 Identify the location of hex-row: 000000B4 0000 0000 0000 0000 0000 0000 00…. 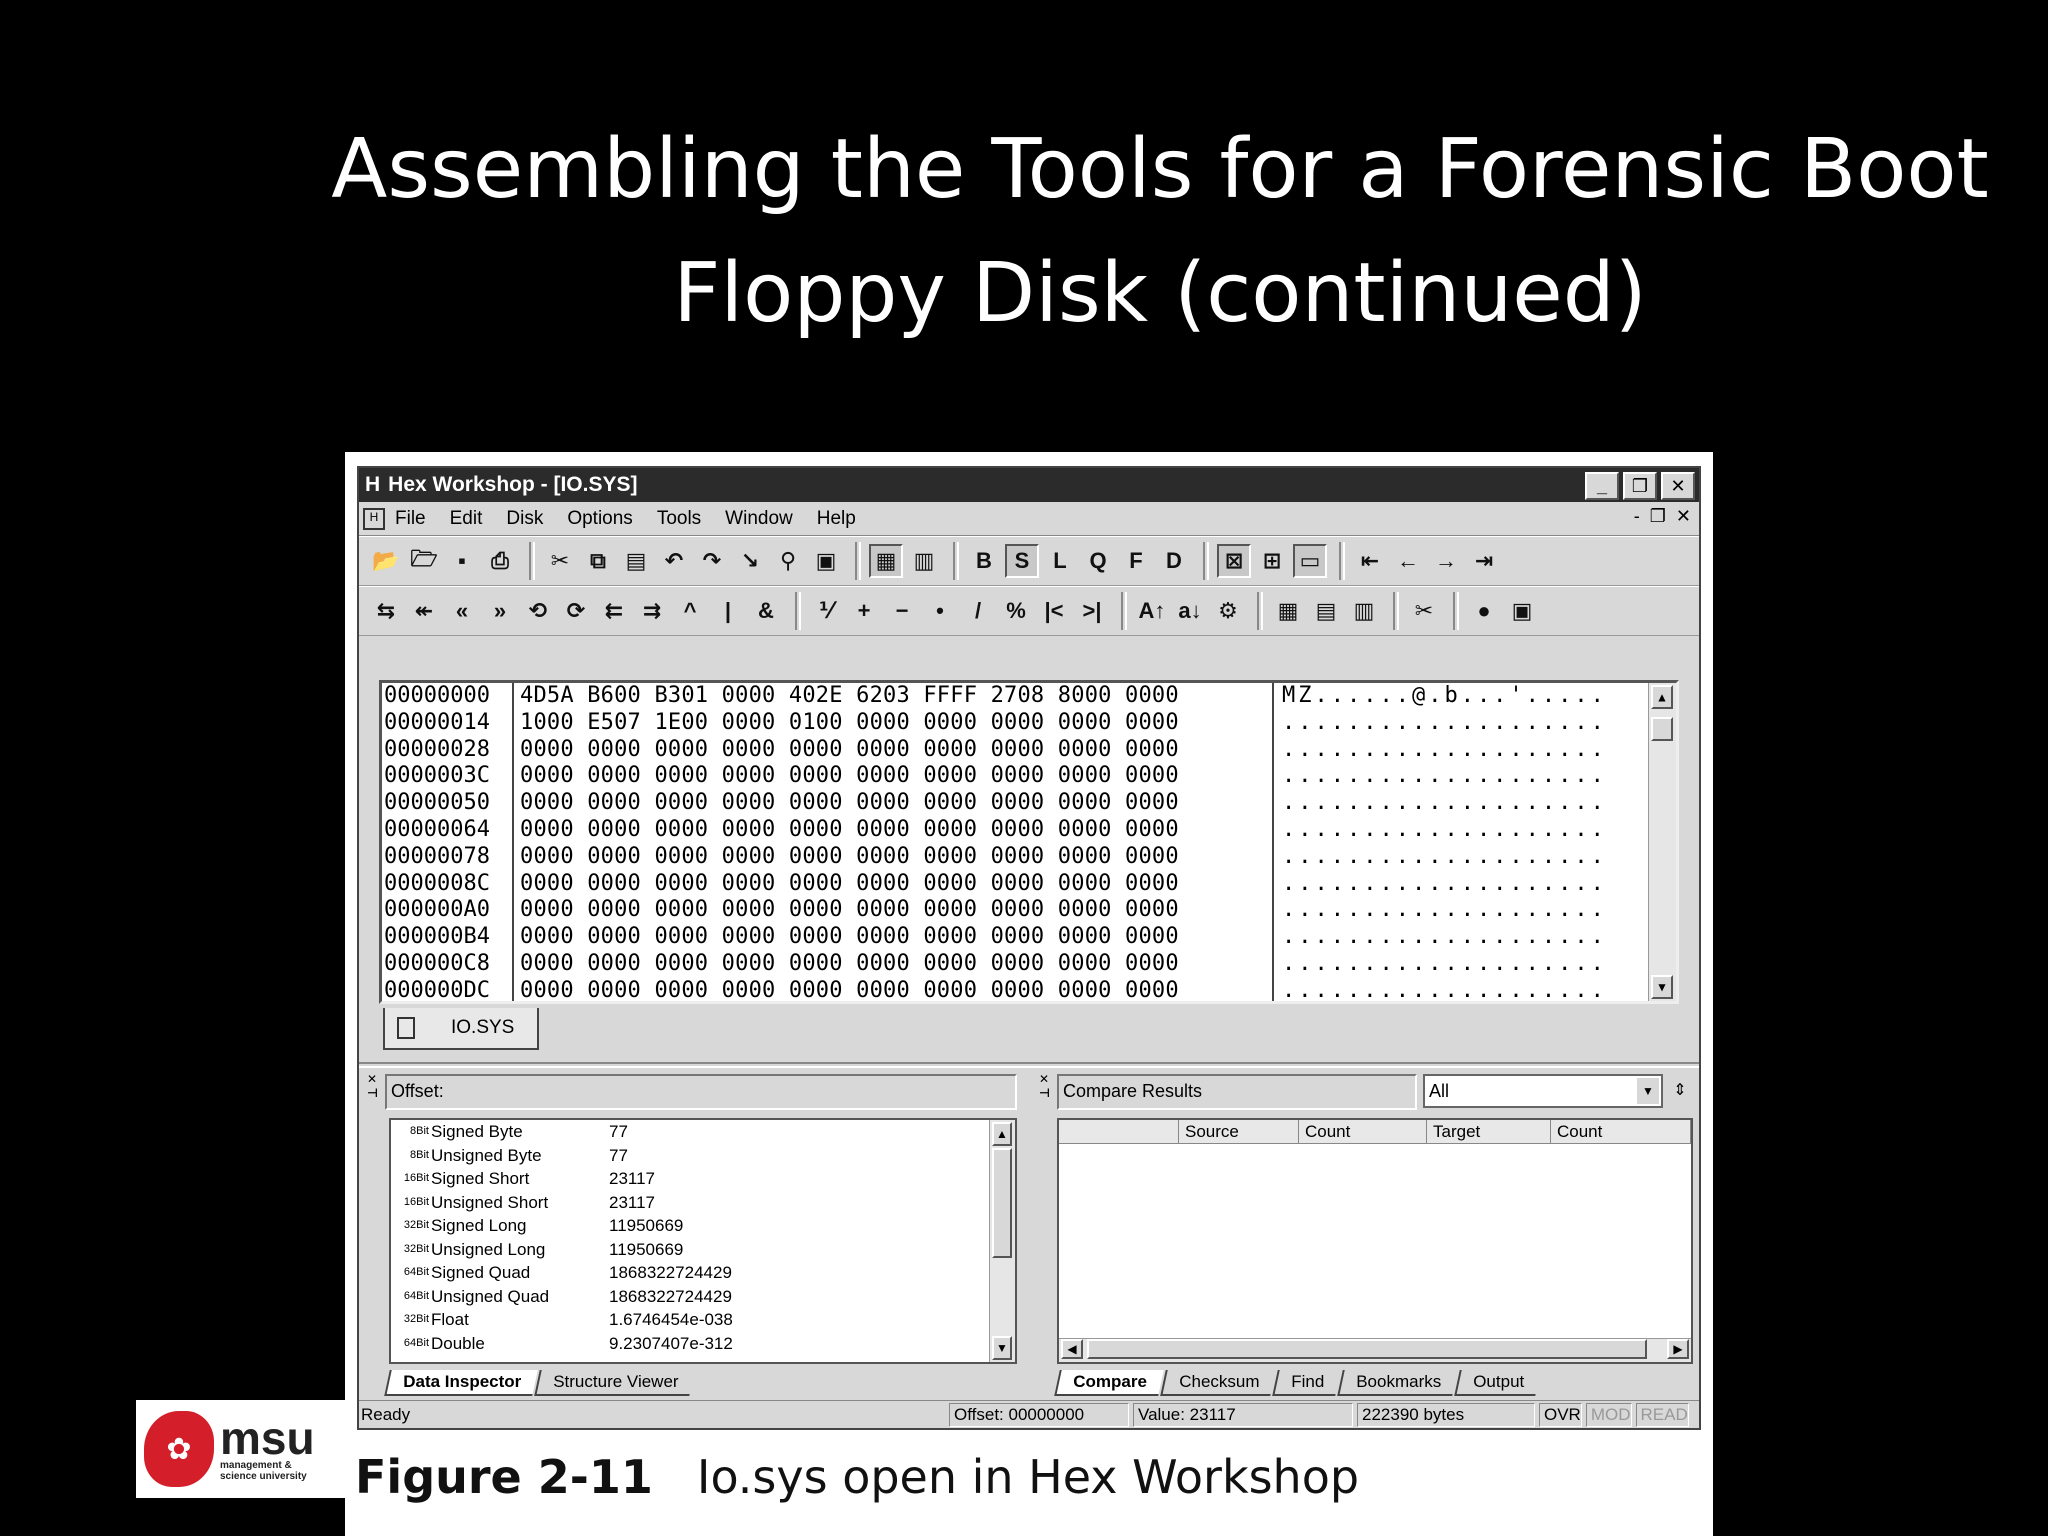
(1029, 937).